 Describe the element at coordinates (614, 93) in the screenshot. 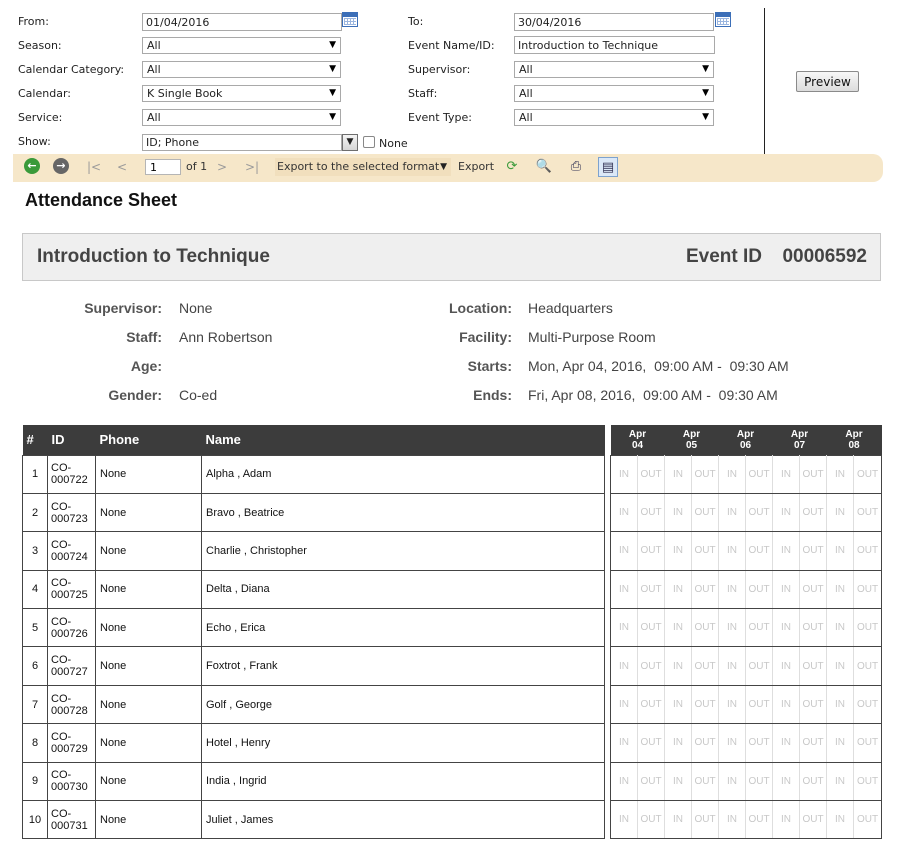

I see `staff-select: All ▼` at that location.